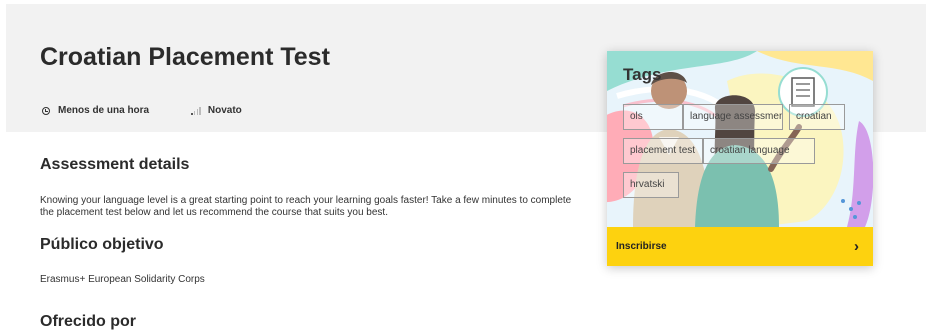 This screenshot has height=333, width=926. Describe the element at coordinates (733, 117) in the screenshot. I see `tag-language-assessment: language assessment` at that location.